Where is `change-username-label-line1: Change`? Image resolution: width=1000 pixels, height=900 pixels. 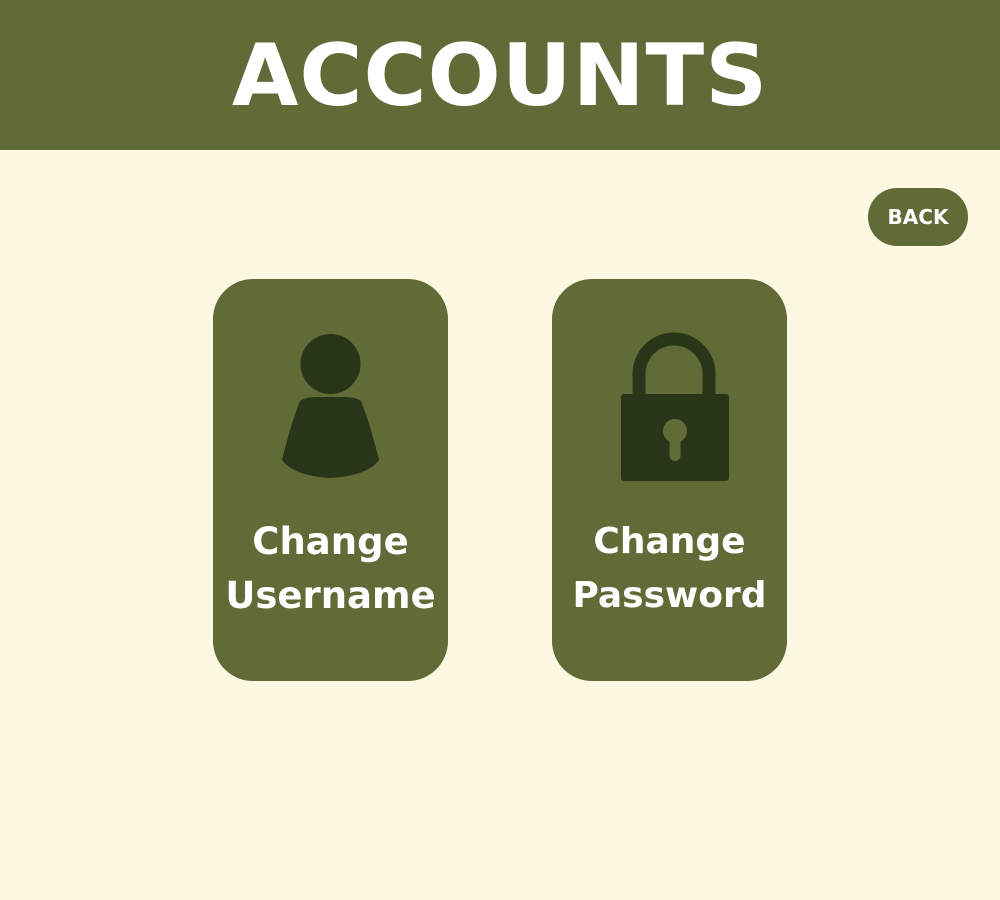 change-username-label-line1: Change is located at coordinates (330, 541).